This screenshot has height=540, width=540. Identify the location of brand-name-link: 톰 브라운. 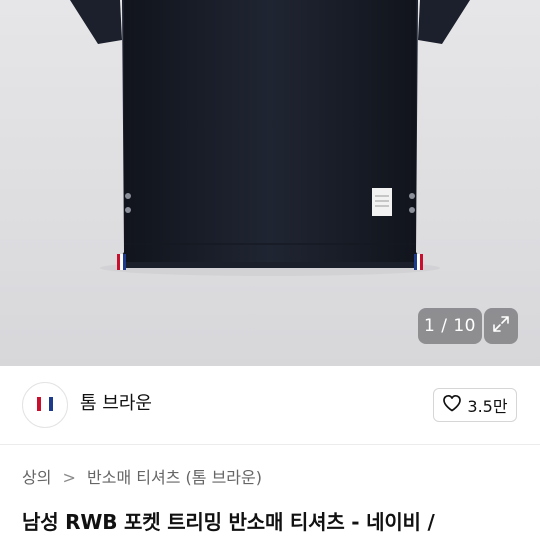
(116, 404).